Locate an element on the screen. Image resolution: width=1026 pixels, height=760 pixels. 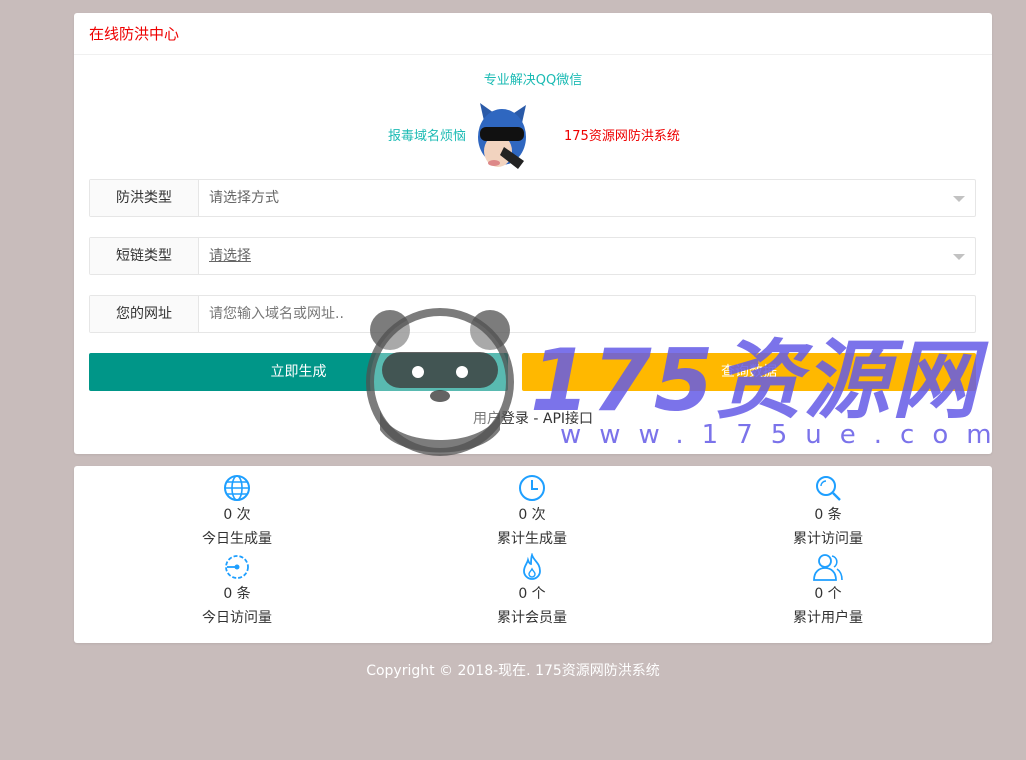
query-button: 查询数据 is located at coordinates (749, 372).